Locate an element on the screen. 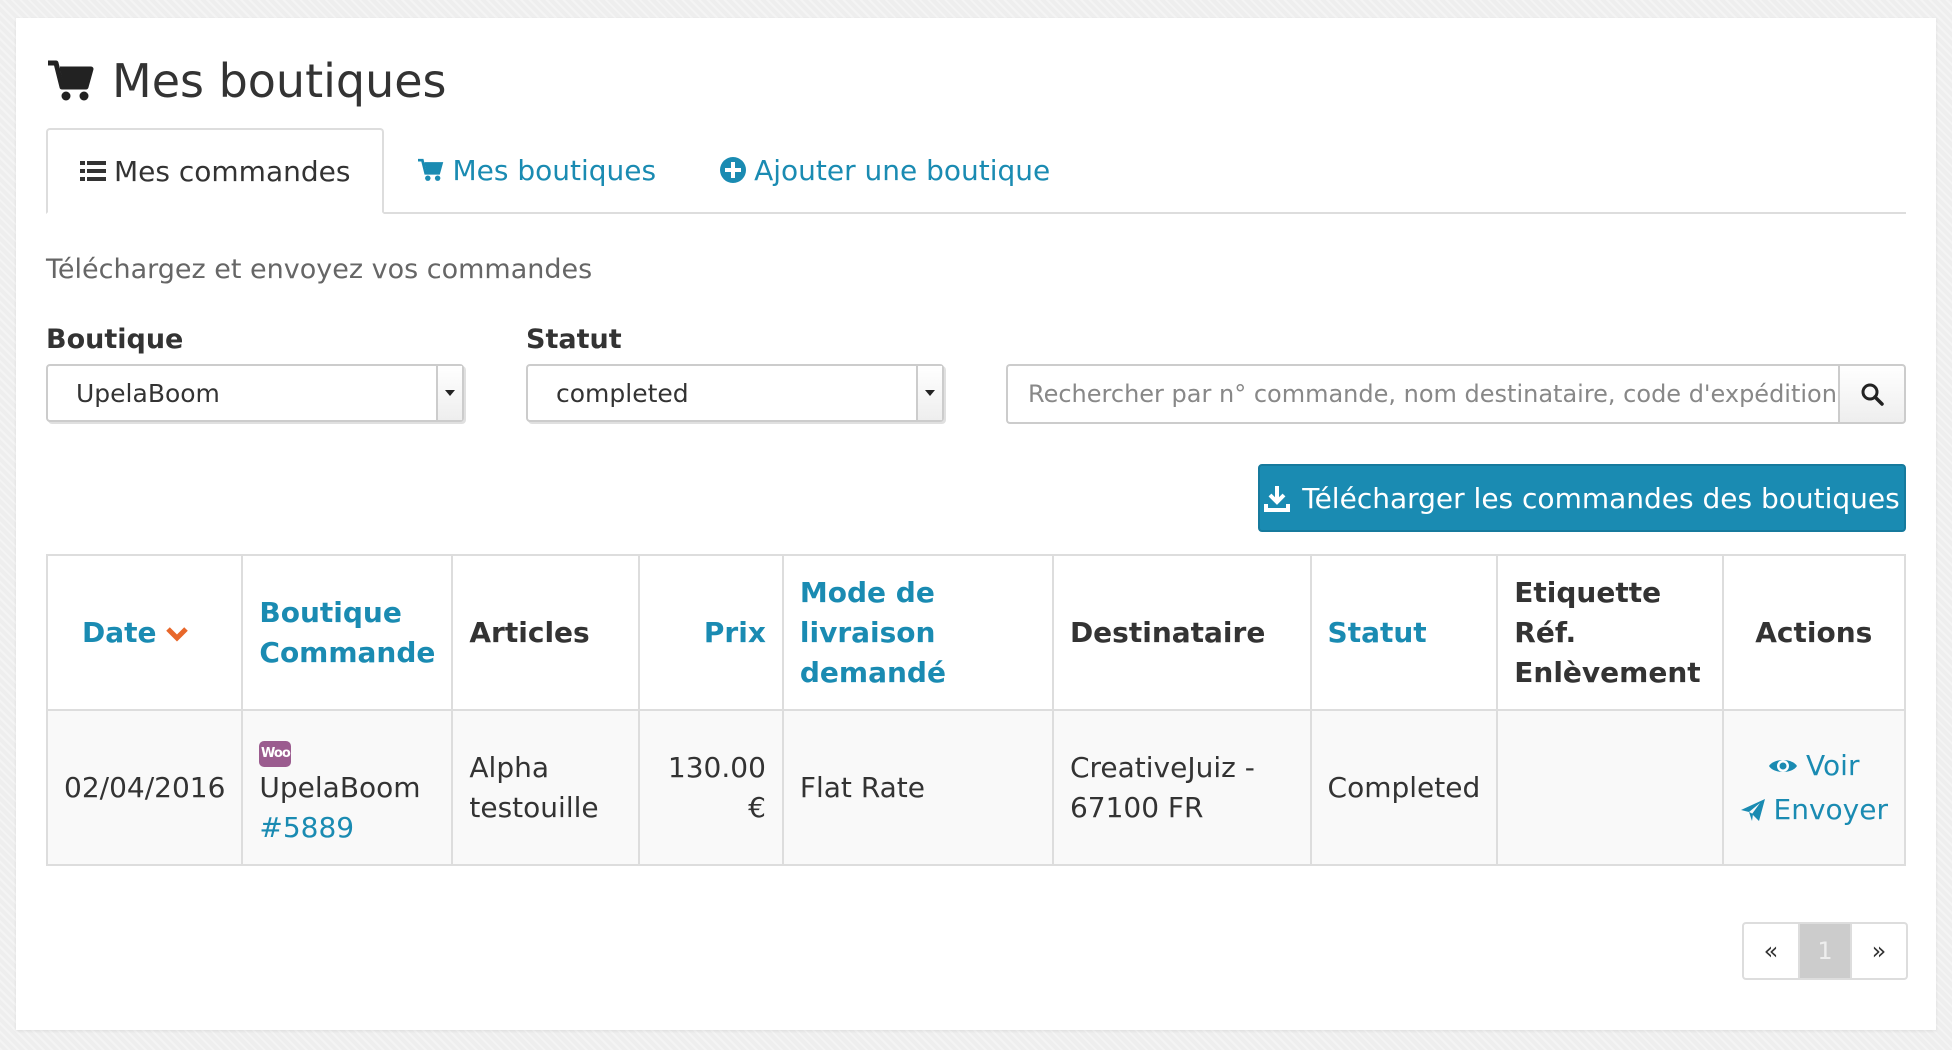 This screenshot has height=1050, width=1952. col-etiquette: Etiquette Réf. Enlèvement is located at coordinates (1610, 632).